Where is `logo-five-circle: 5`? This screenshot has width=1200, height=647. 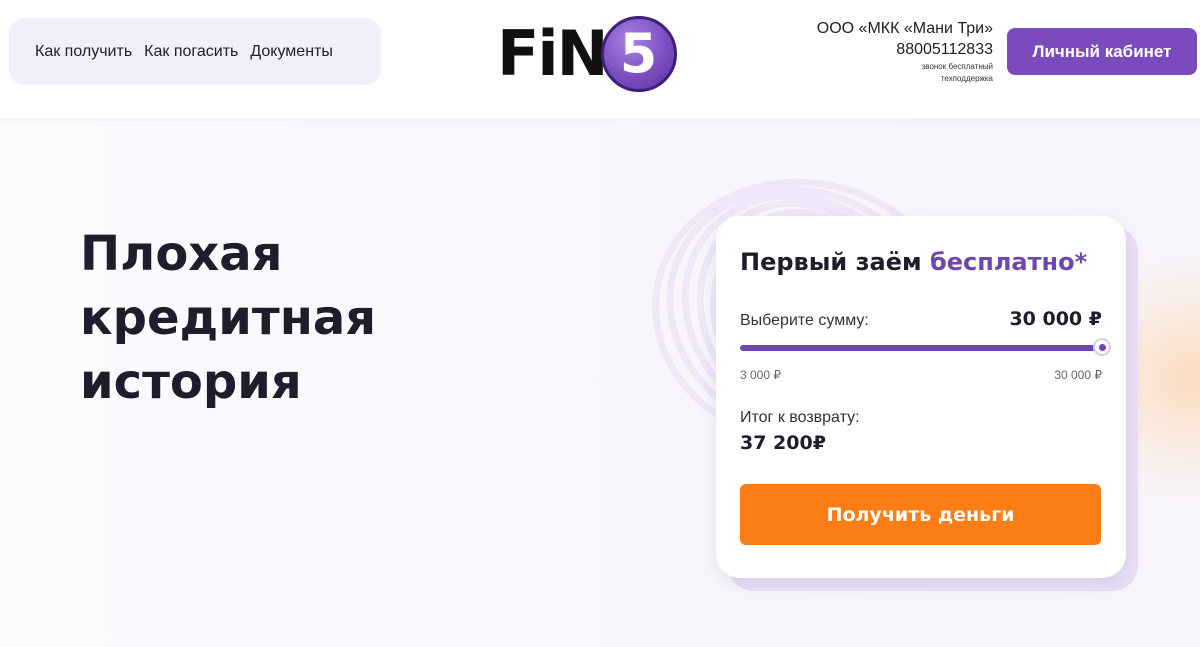
logo-five-circle: 5 is located at coordinates (638, 54).